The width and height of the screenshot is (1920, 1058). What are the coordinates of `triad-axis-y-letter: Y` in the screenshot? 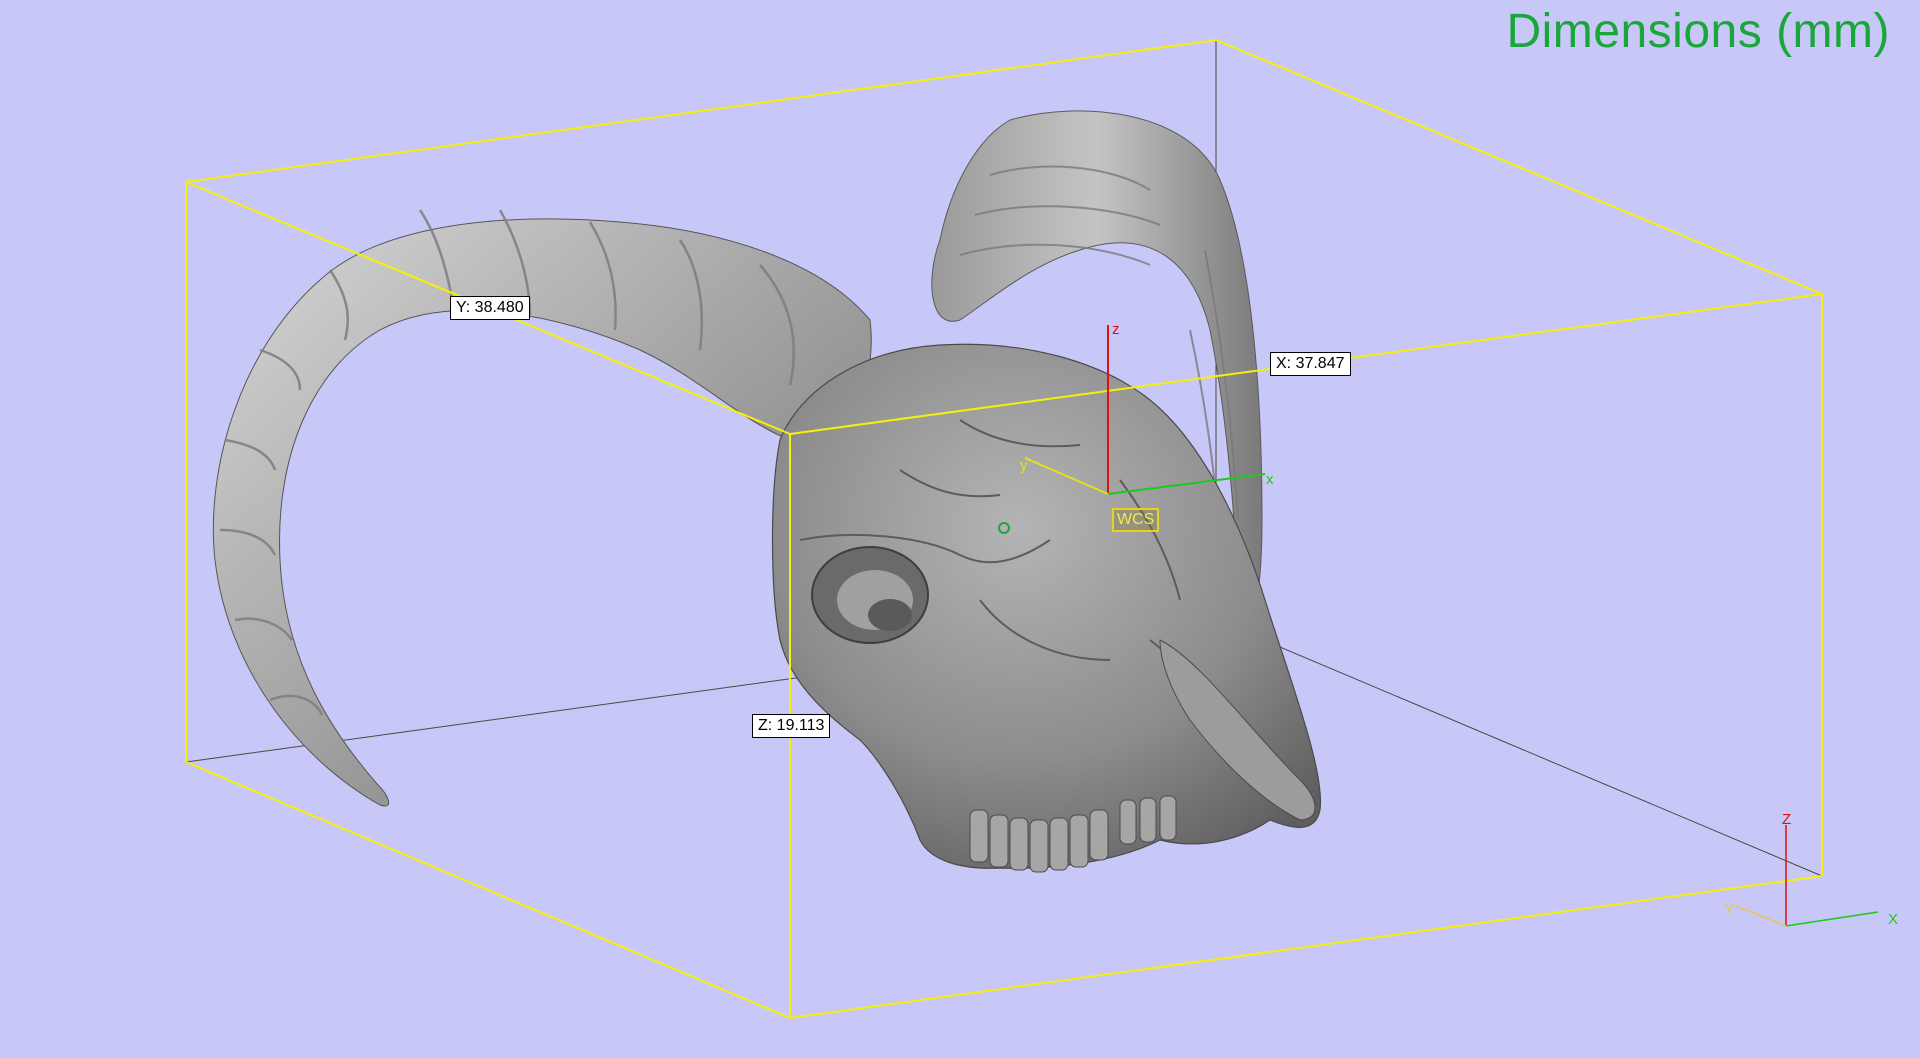 It's located at (1729, 909).